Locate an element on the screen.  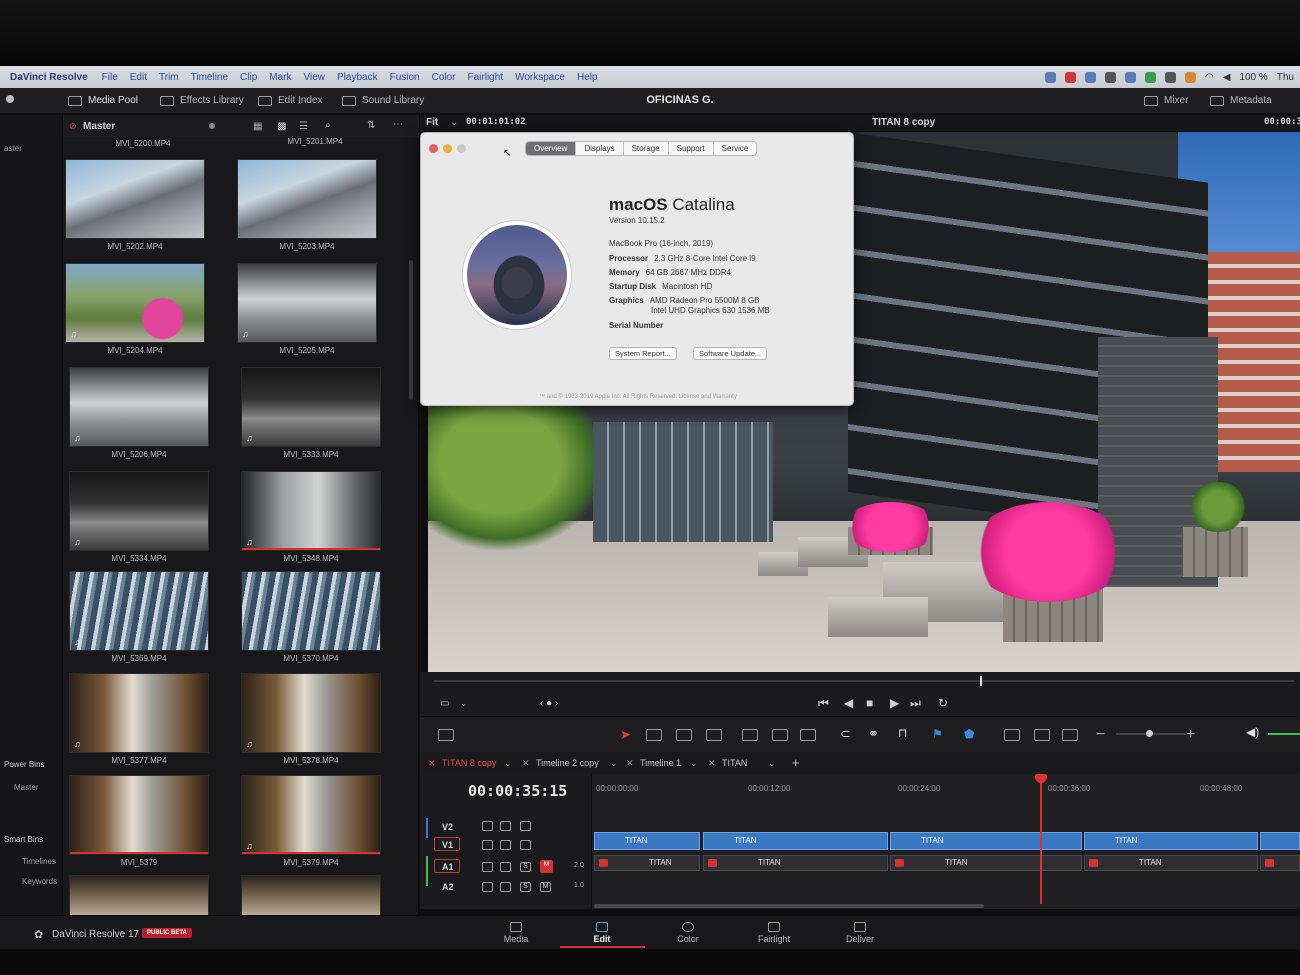
page-edit: Edit is located at coordinates (602, 933).